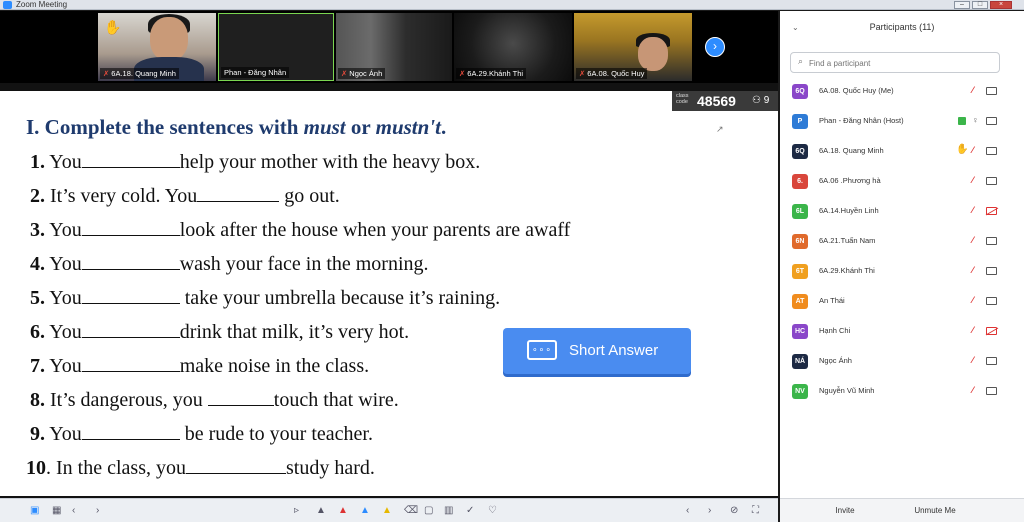 The image size is (1024, 522). What do you see at coordinates (470, 511) in the screenshot?
I see `check-icon: ✓` at bounding box center [470, 511].